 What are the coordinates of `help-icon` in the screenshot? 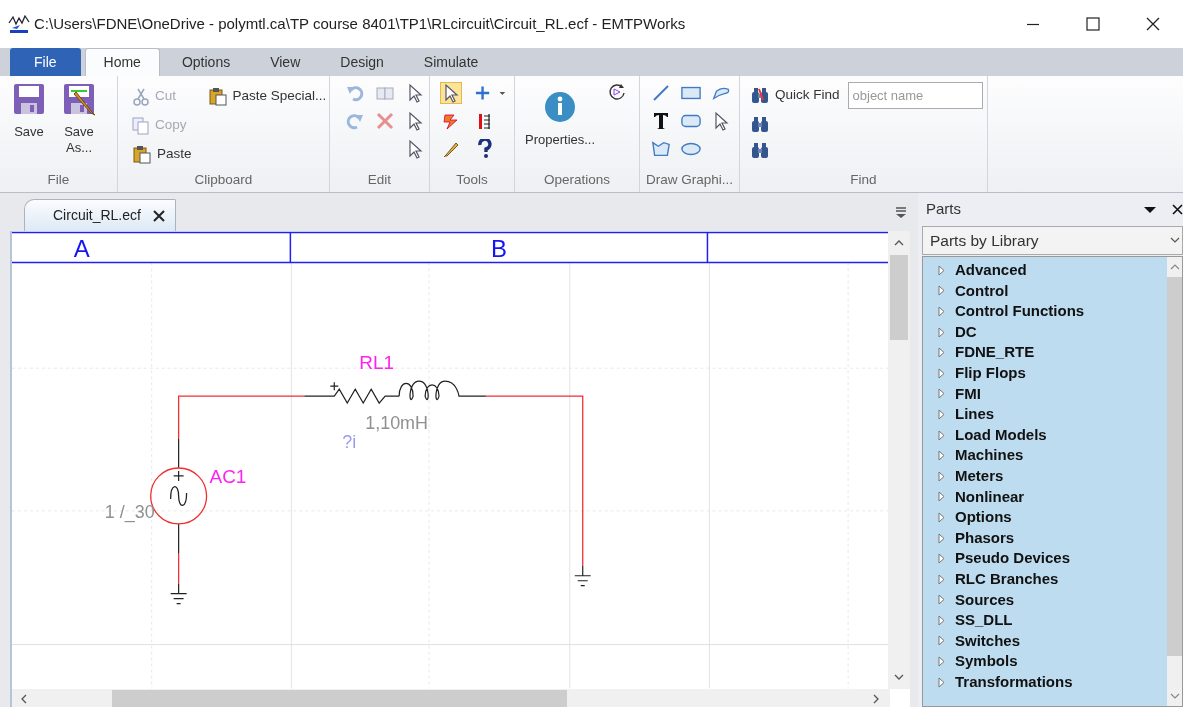 It's located at (485, 149).